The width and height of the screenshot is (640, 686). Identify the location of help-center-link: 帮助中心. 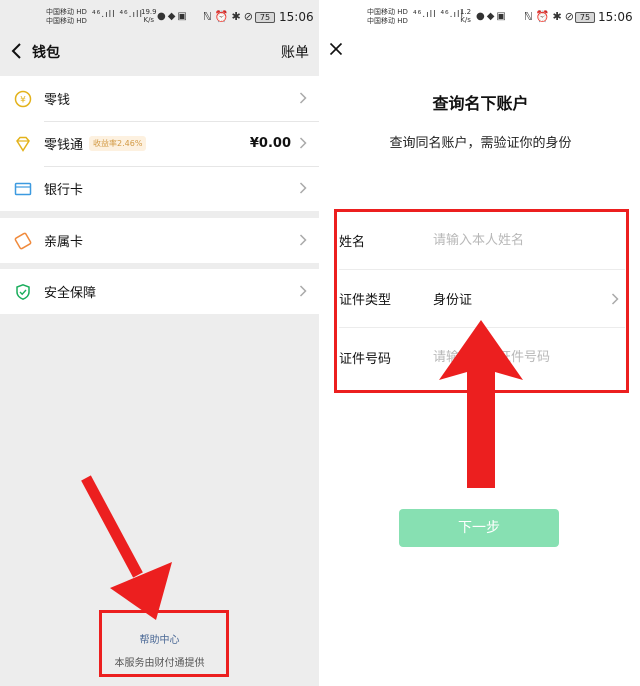
(159, 638).